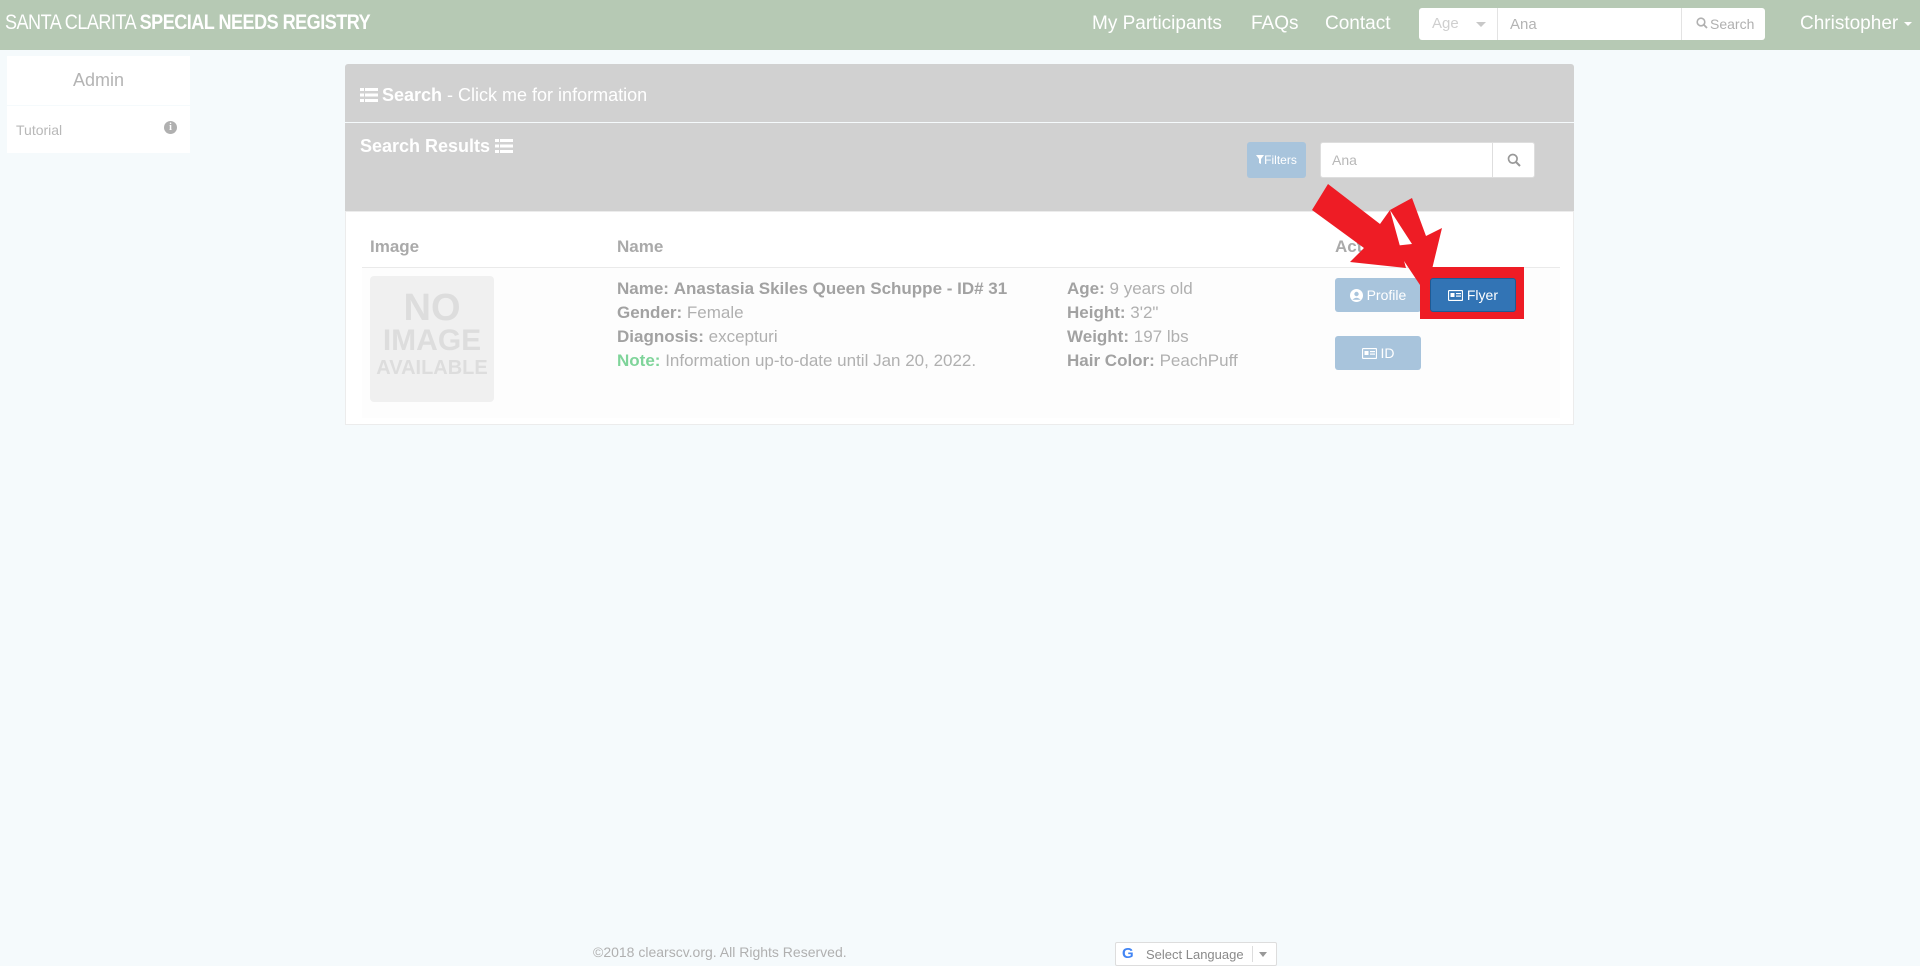  Describe the element at coordinates (640, 246) in the screenshot. I see `column-header-name: Name` at that location.